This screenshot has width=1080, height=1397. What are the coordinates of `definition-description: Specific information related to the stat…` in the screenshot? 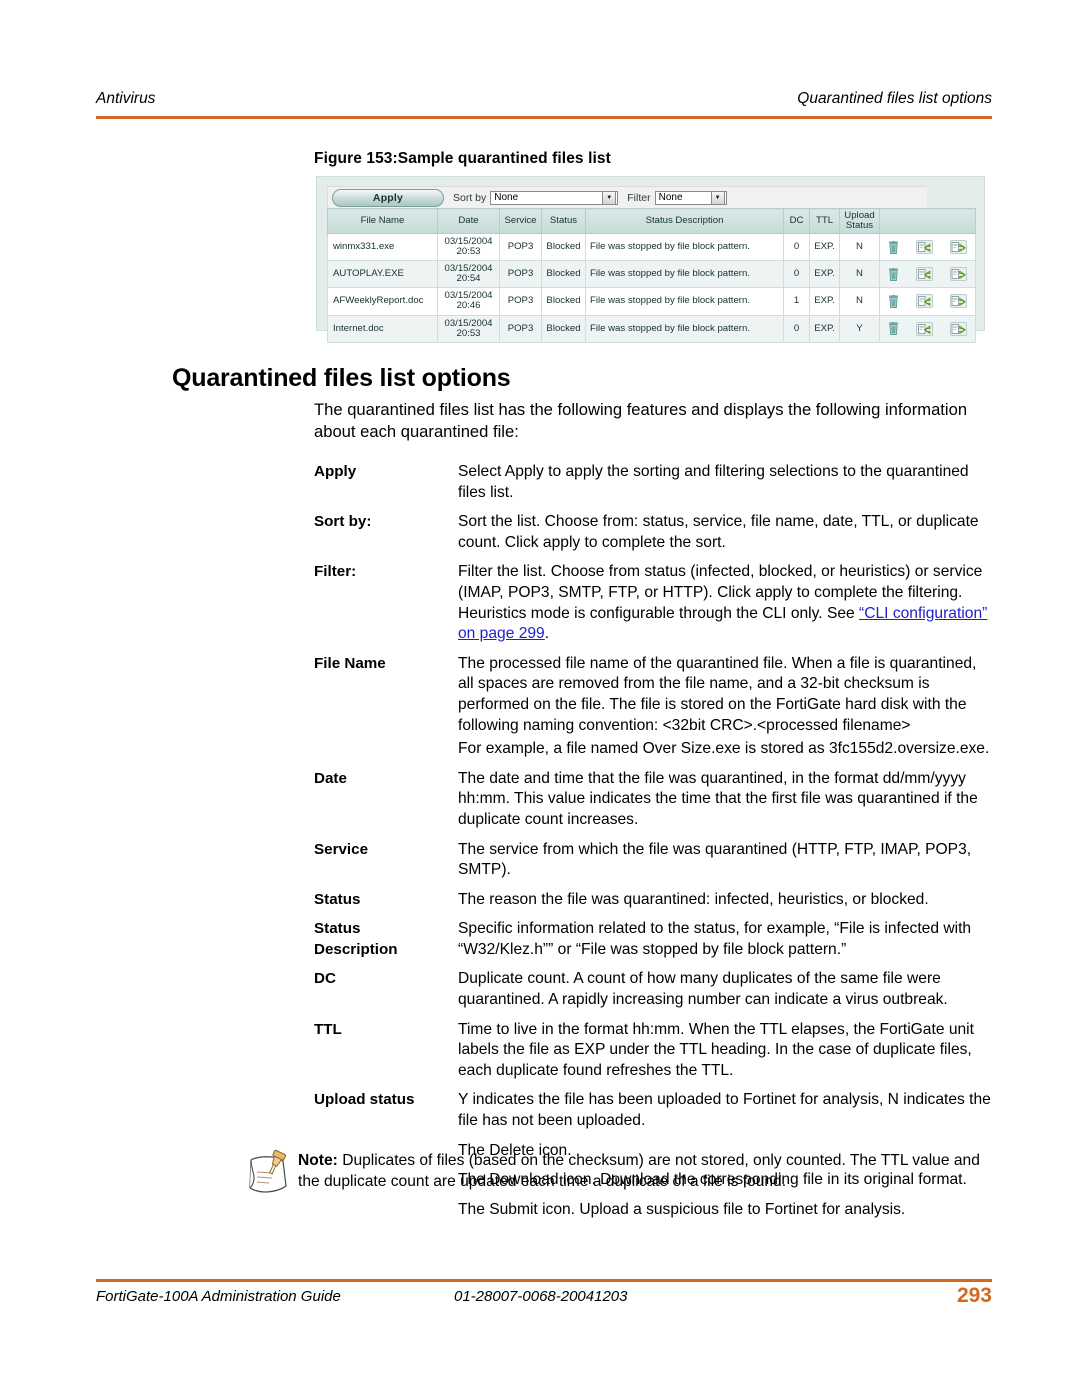 It's located at (725, 939).